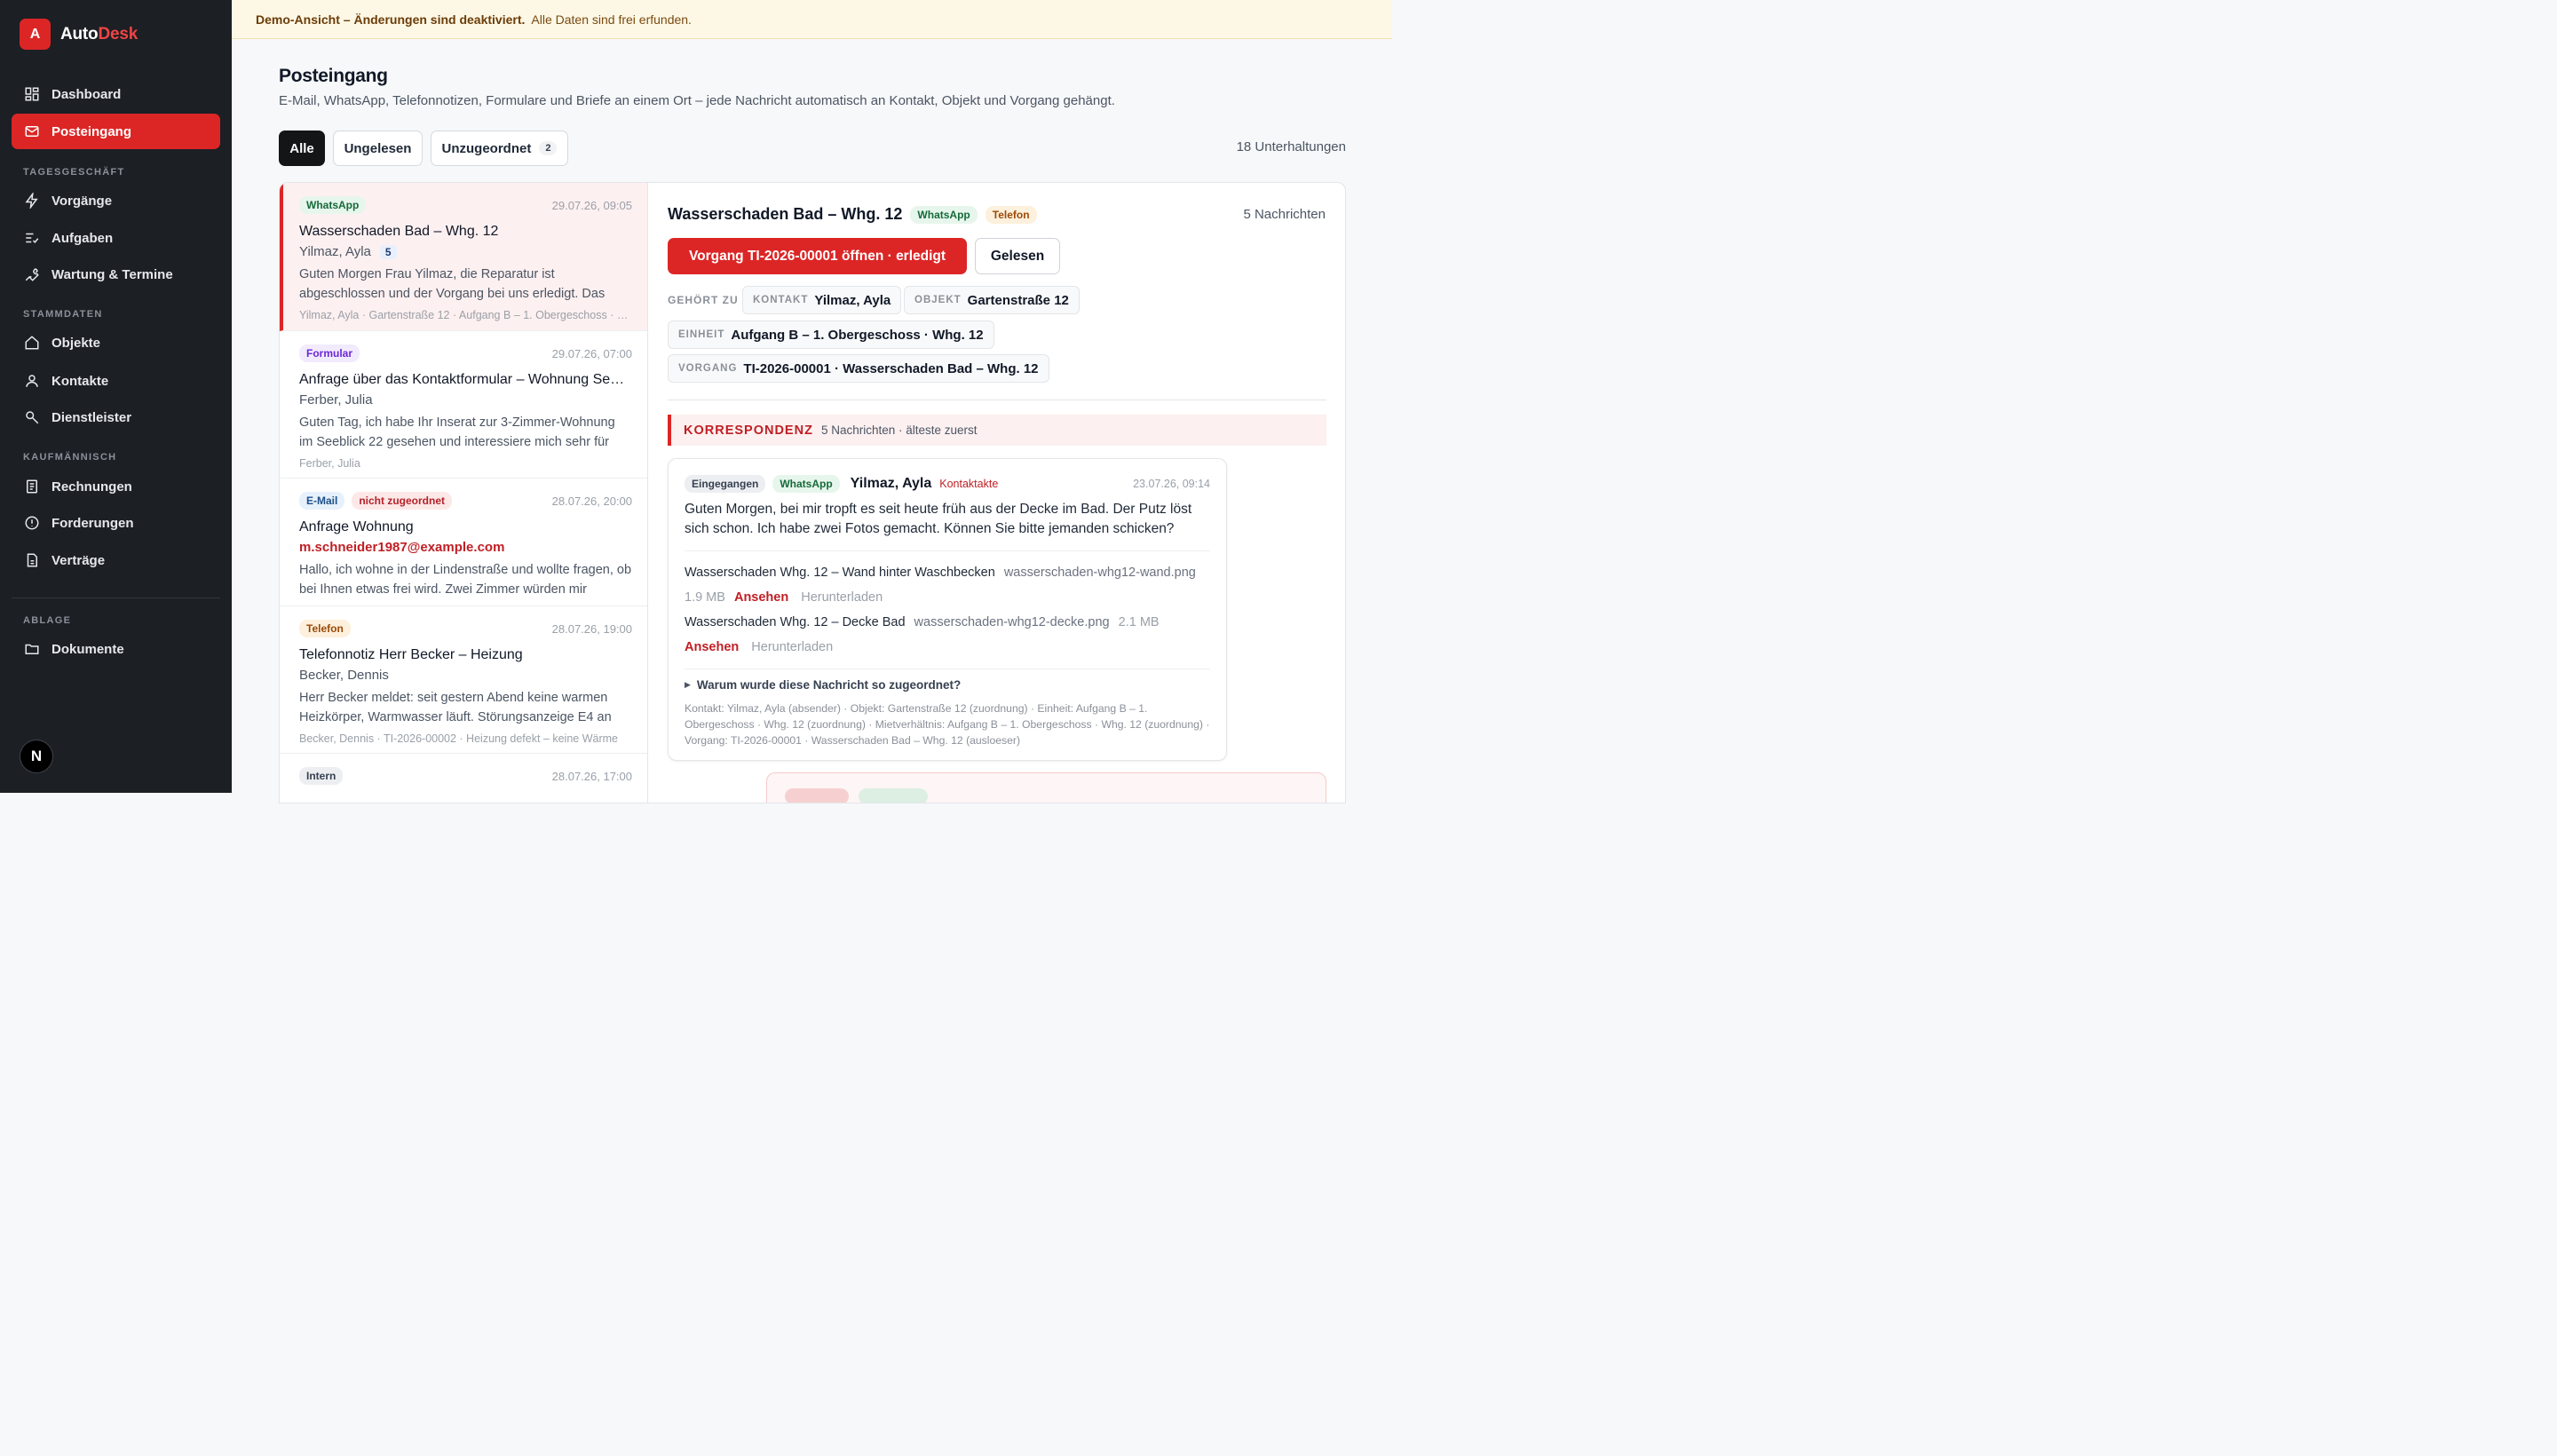  I want to click on chip-key: KONTAKT, so click(781, 300).